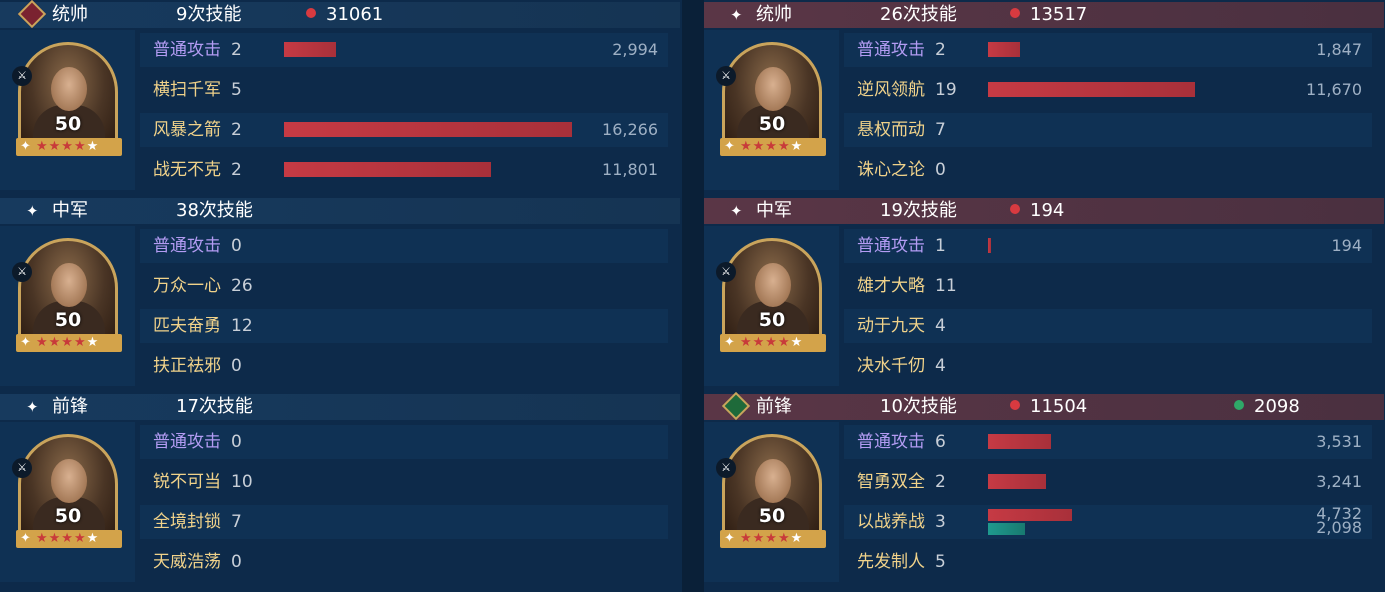  What do you see at coordinates (236, 50) in the screenshot?
I see `skill-trigger-count: 2` at bounding box center [236, 50].